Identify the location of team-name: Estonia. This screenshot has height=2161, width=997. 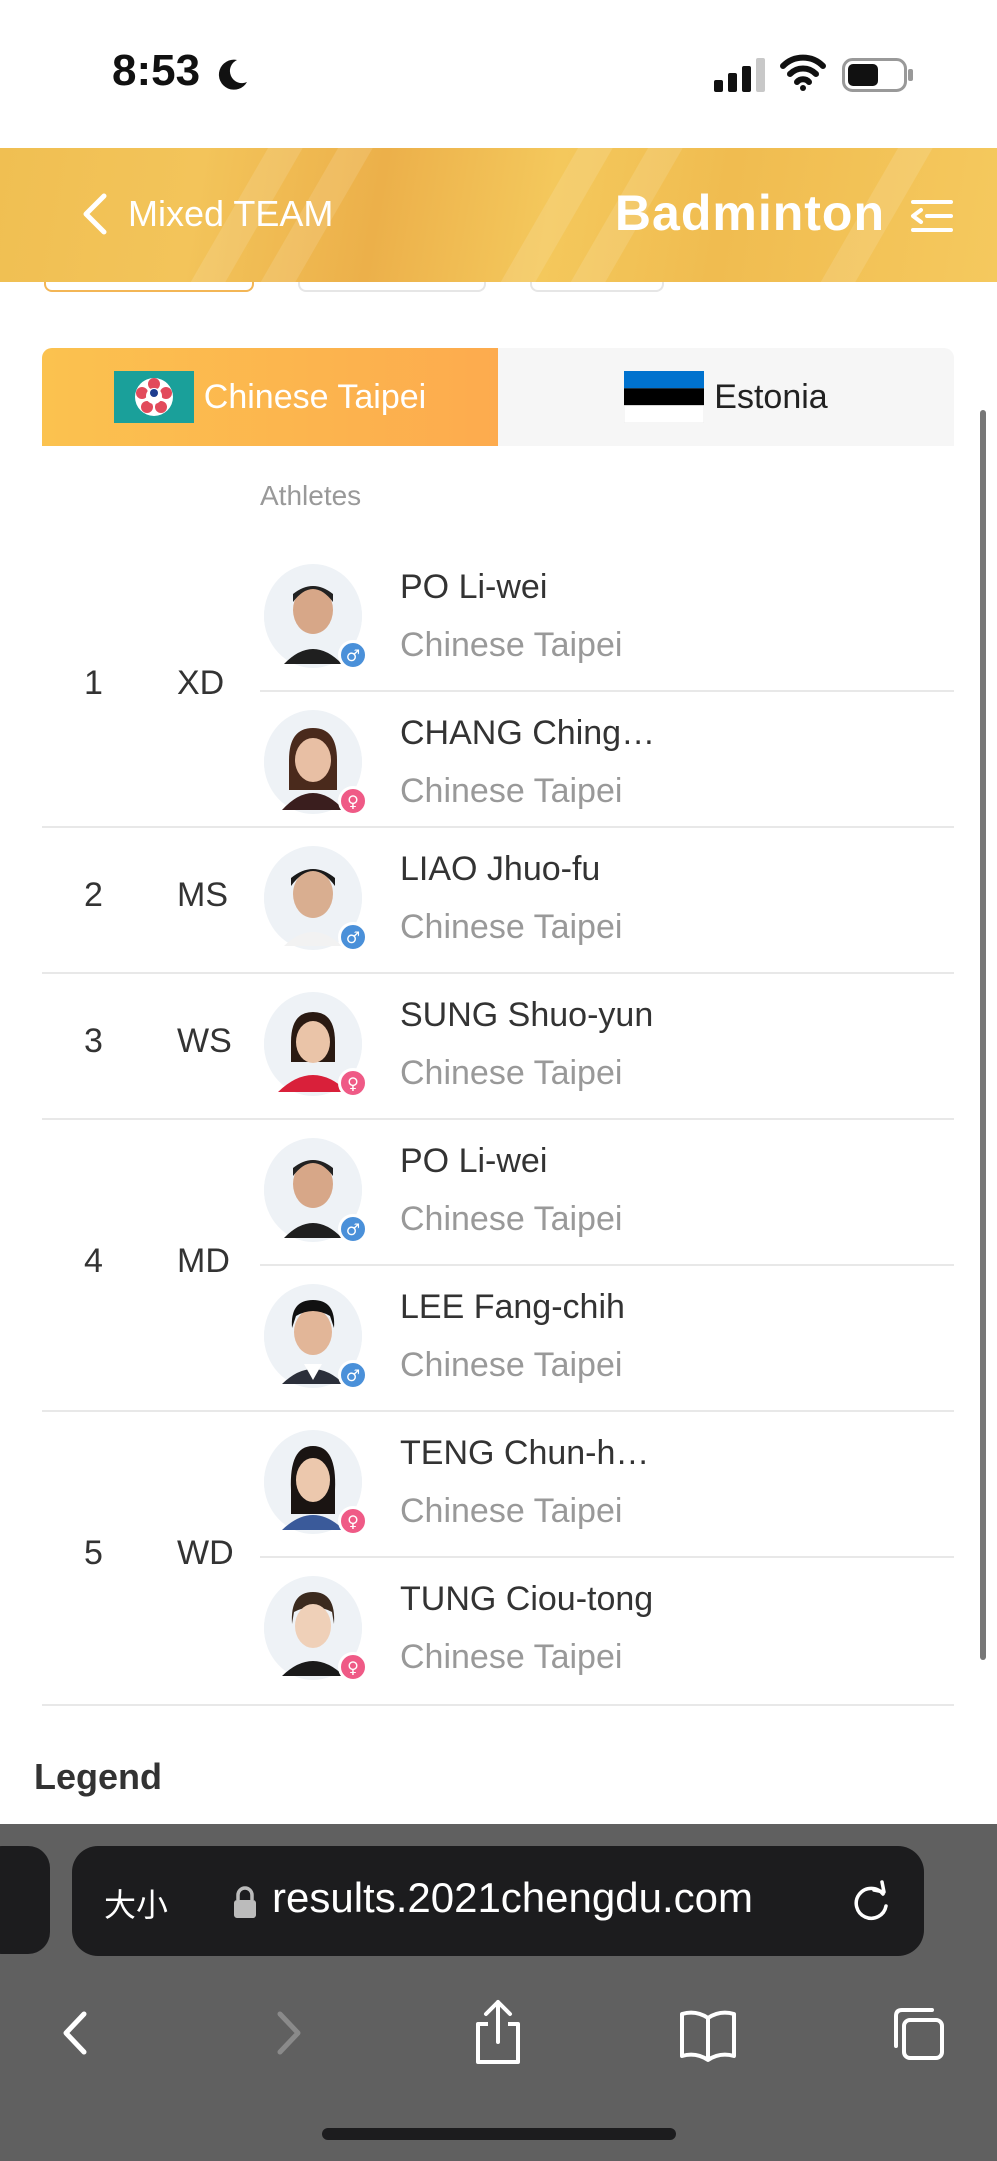
(771, 396).